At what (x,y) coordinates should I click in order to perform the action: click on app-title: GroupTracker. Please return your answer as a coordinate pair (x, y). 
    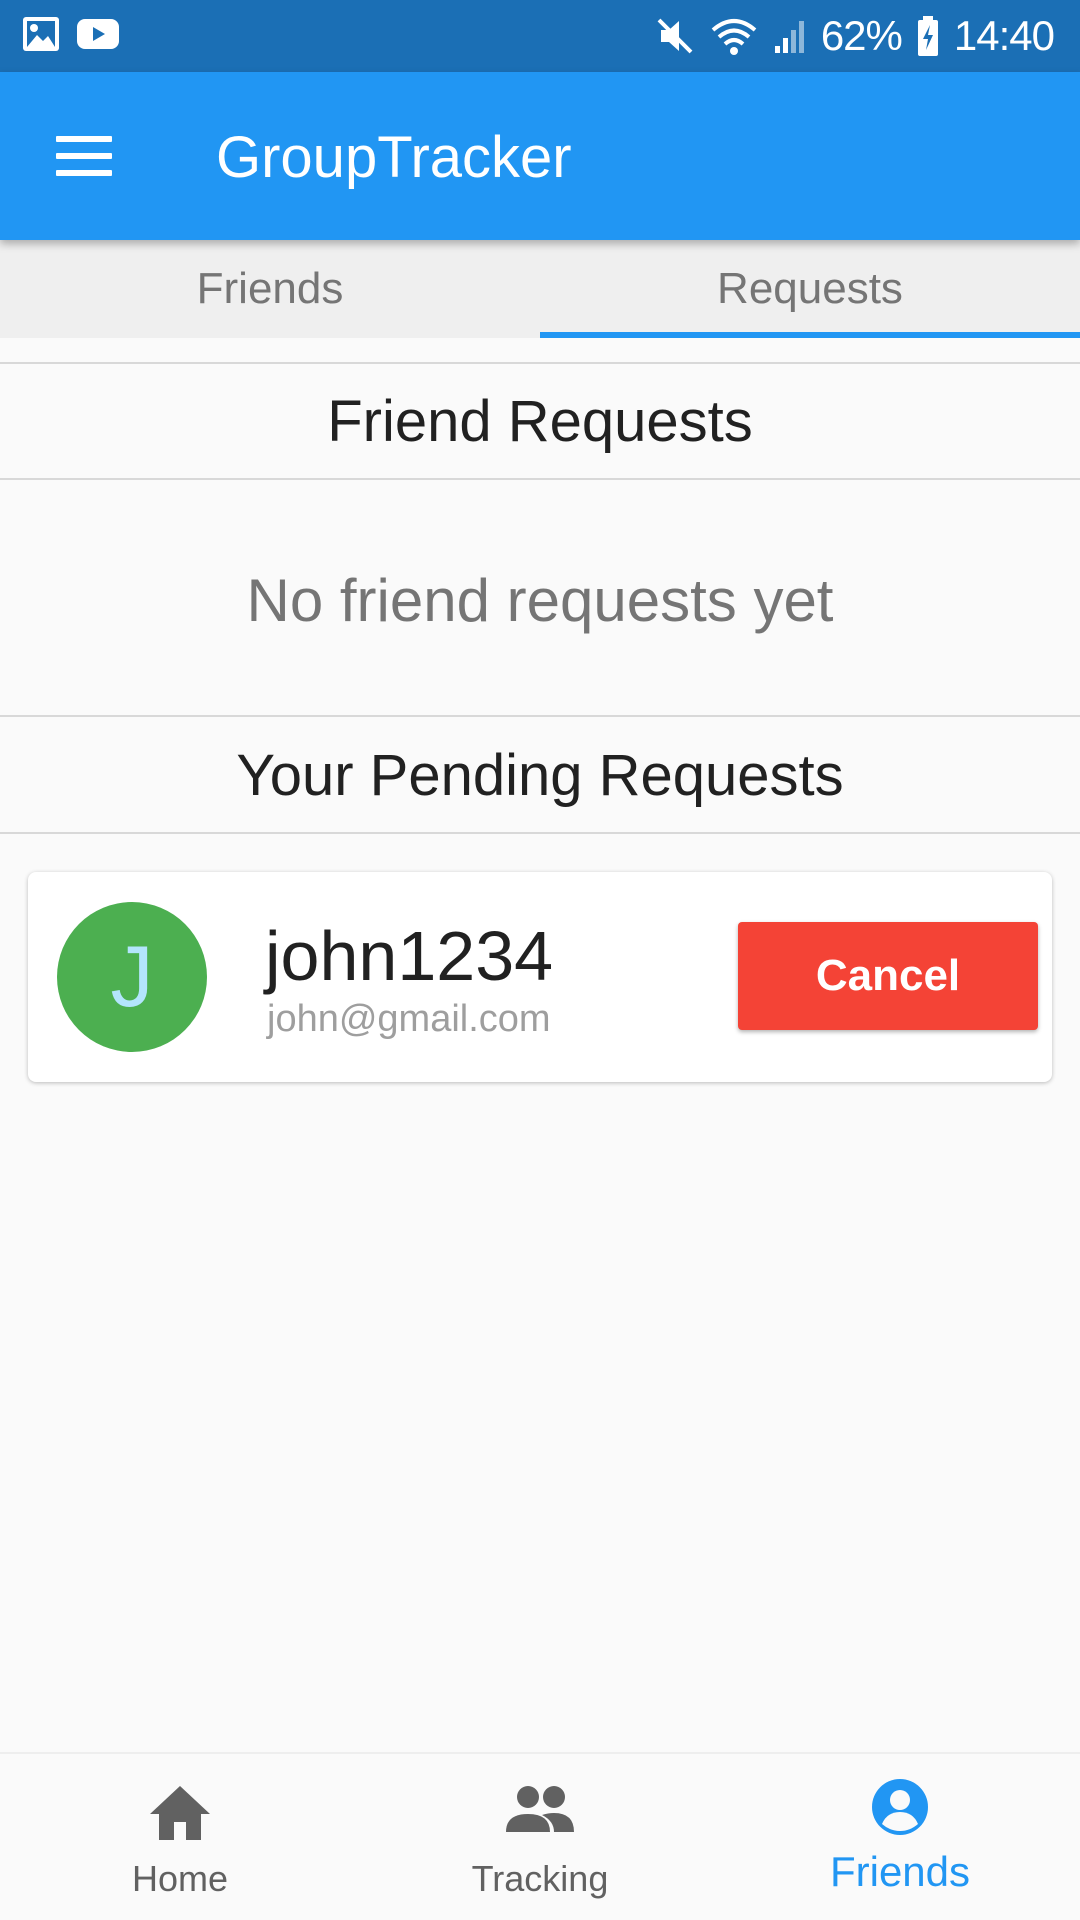
    Looking at the image, I should click on (394, 157).